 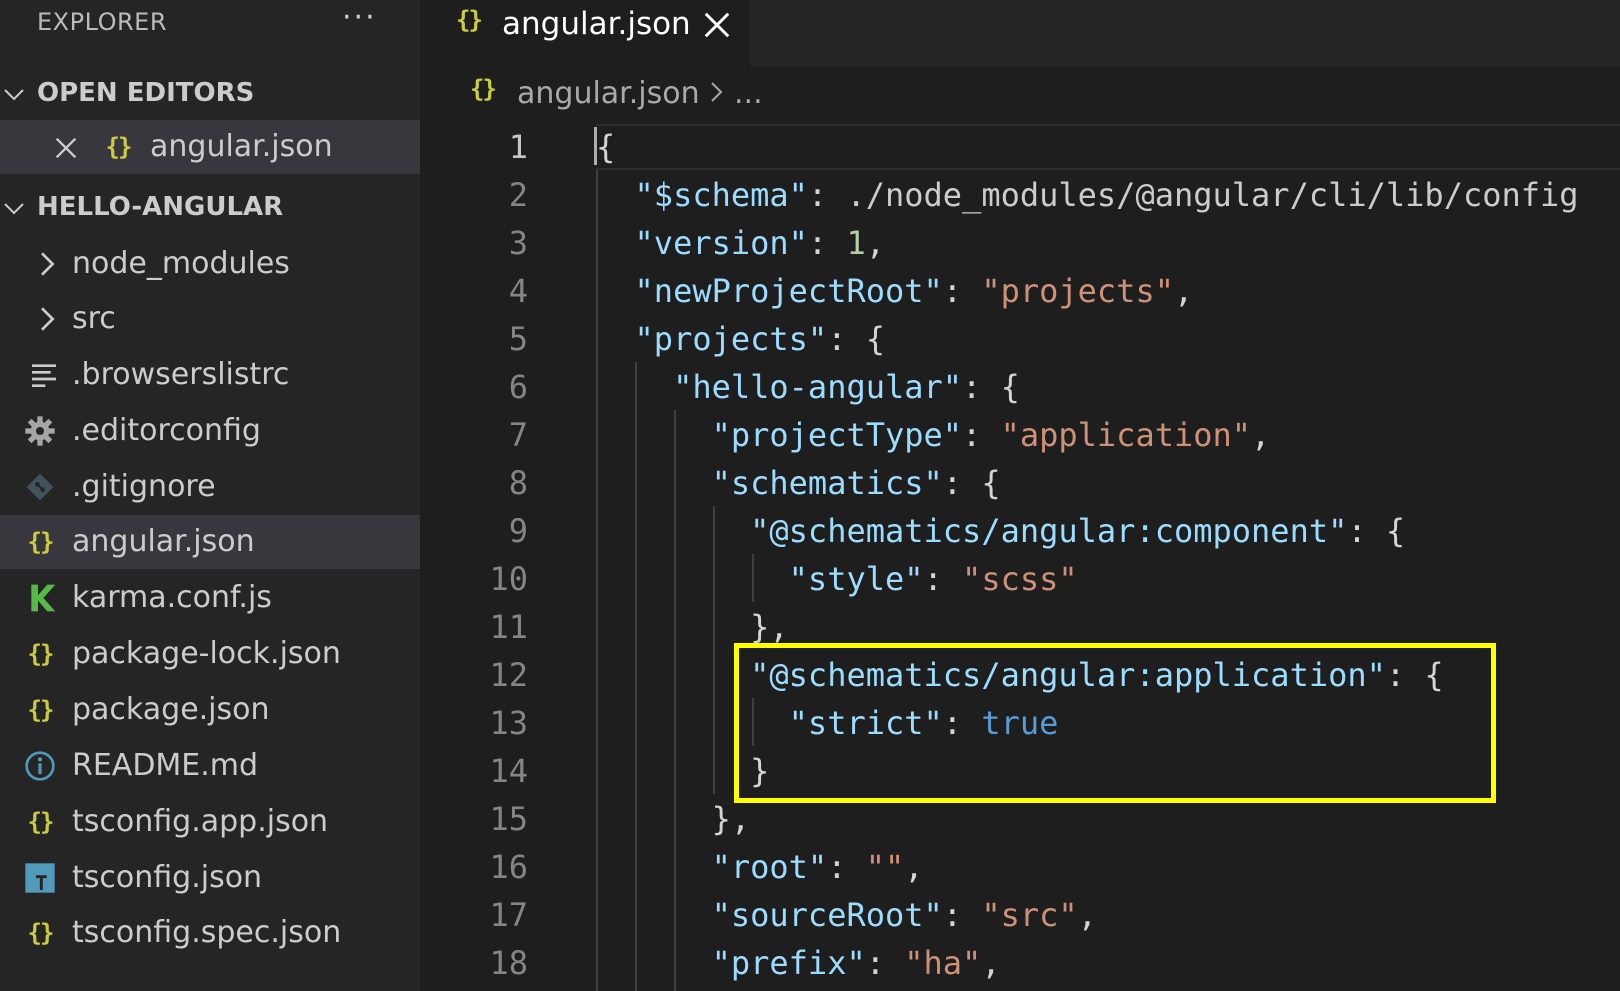 I want to click on tree-item-tsconfig-app: {} tsconfig.app.json, so click(x=210, y=822).